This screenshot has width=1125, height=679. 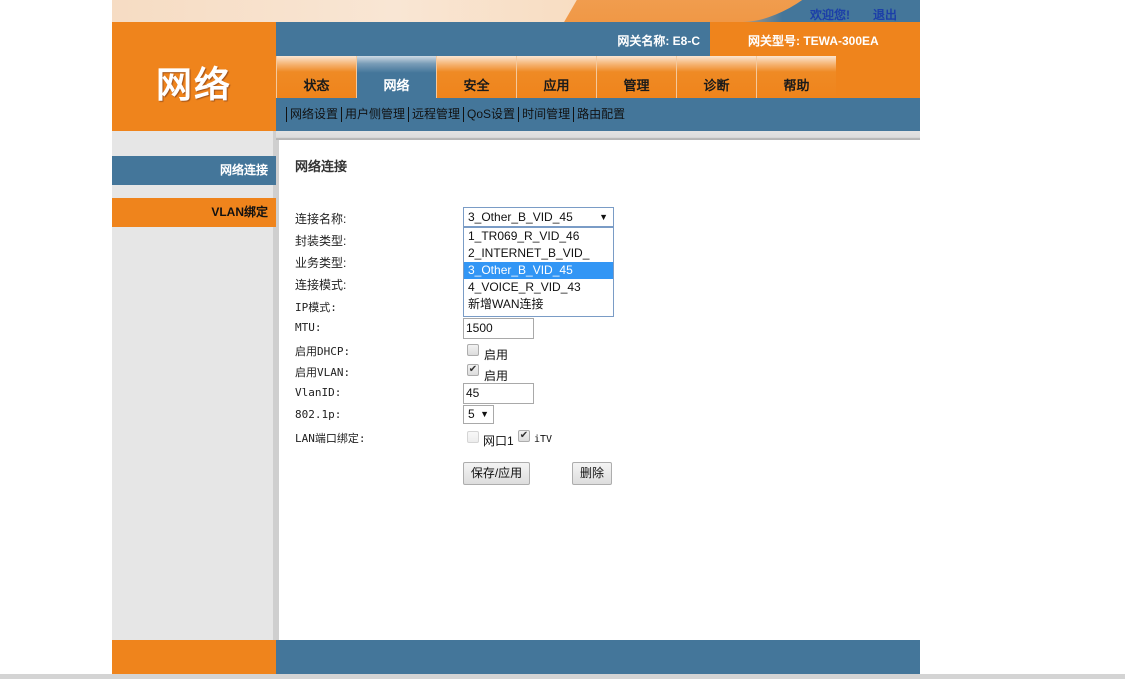 What do you see at coordinates (476, 77) in the screenshot?
I see `tab-security: 安全` at bounding box center [476, 77].